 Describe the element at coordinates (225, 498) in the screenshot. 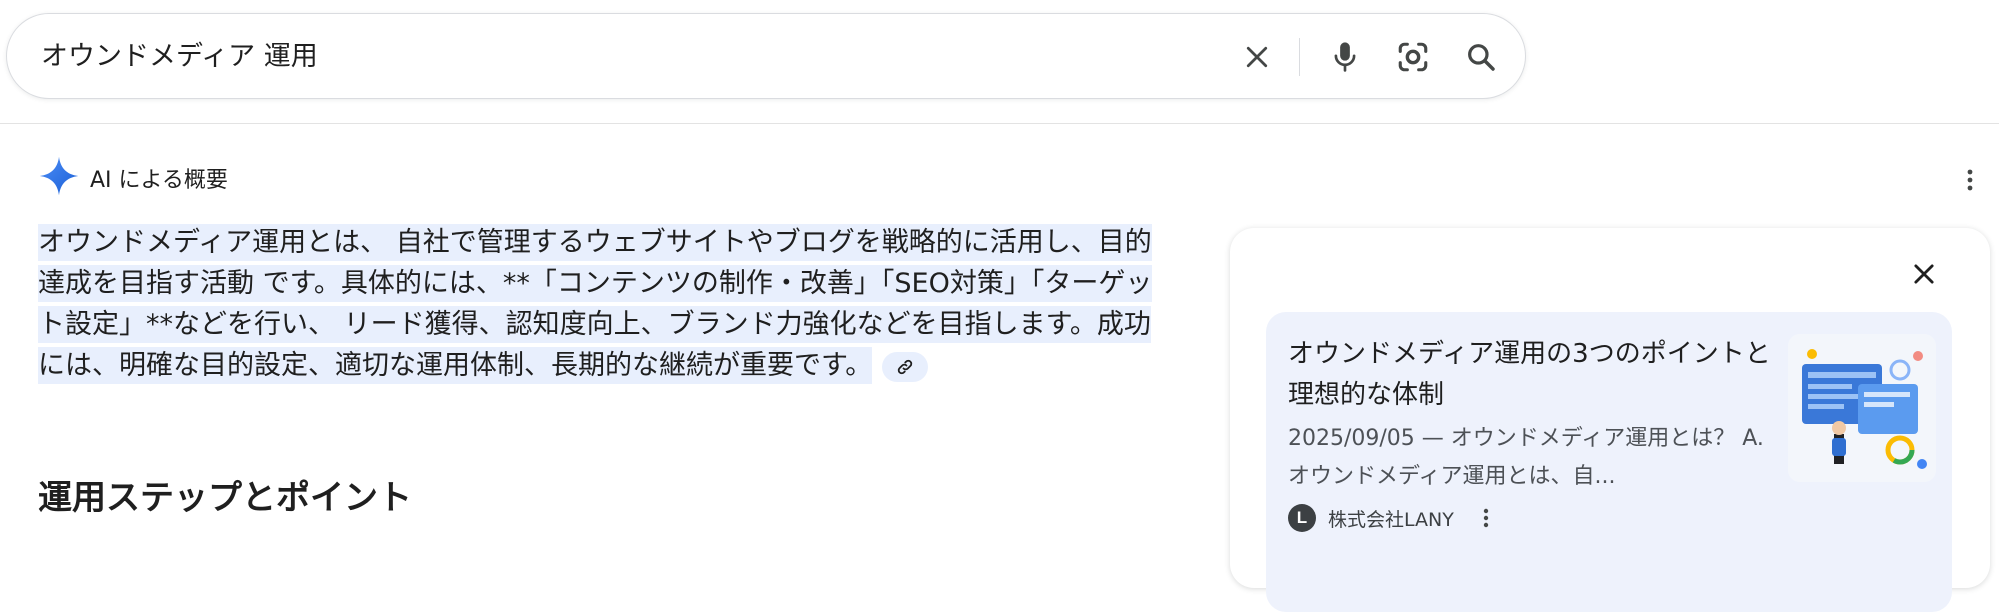

I see `section-heading: 運用ステップとポイント` at that location.